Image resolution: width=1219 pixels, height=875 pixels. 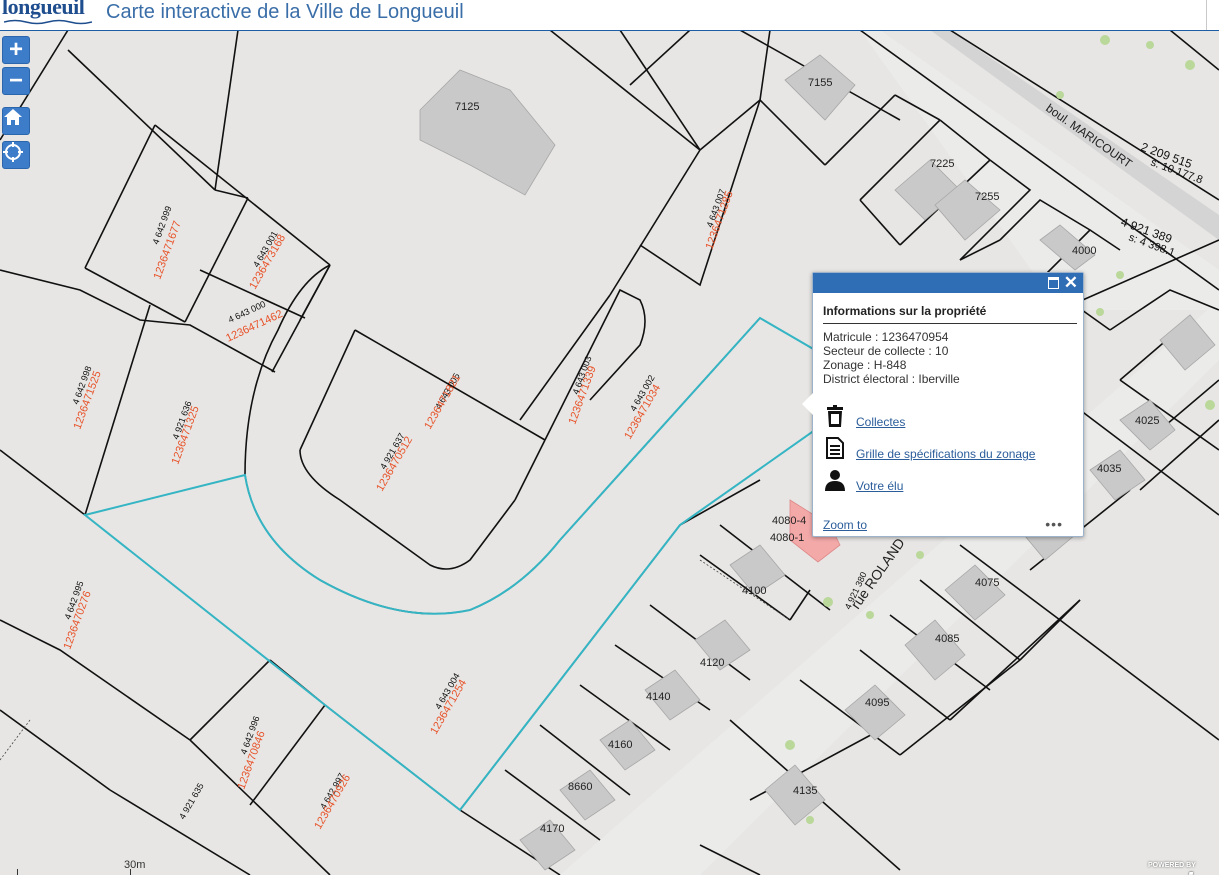 I want to click on civic-number: 4035, so click(x=1109, y=469).